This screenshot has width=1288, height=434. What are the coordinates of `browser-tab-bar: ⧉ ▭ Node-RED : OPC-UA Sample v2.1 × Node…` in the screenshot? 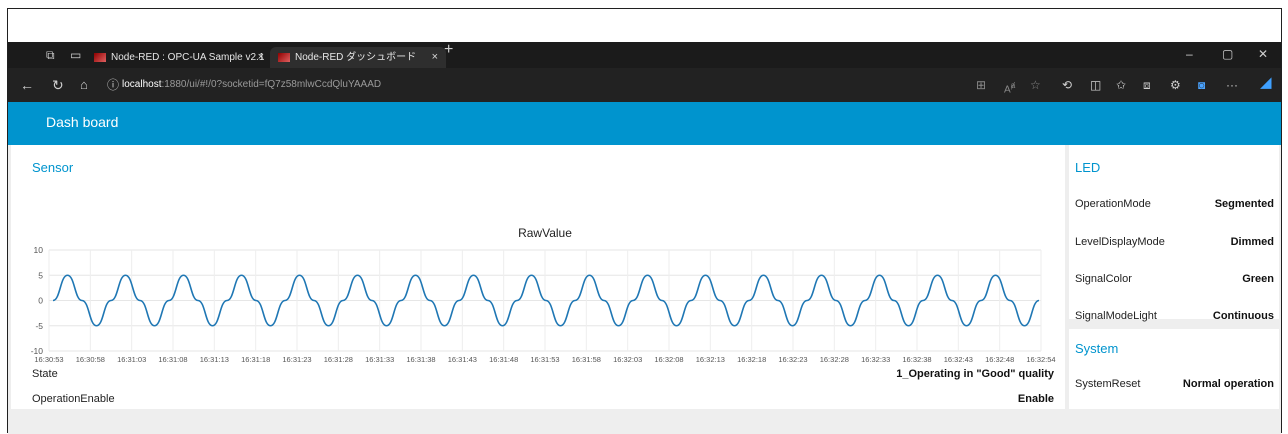 It's located at (644, 55).